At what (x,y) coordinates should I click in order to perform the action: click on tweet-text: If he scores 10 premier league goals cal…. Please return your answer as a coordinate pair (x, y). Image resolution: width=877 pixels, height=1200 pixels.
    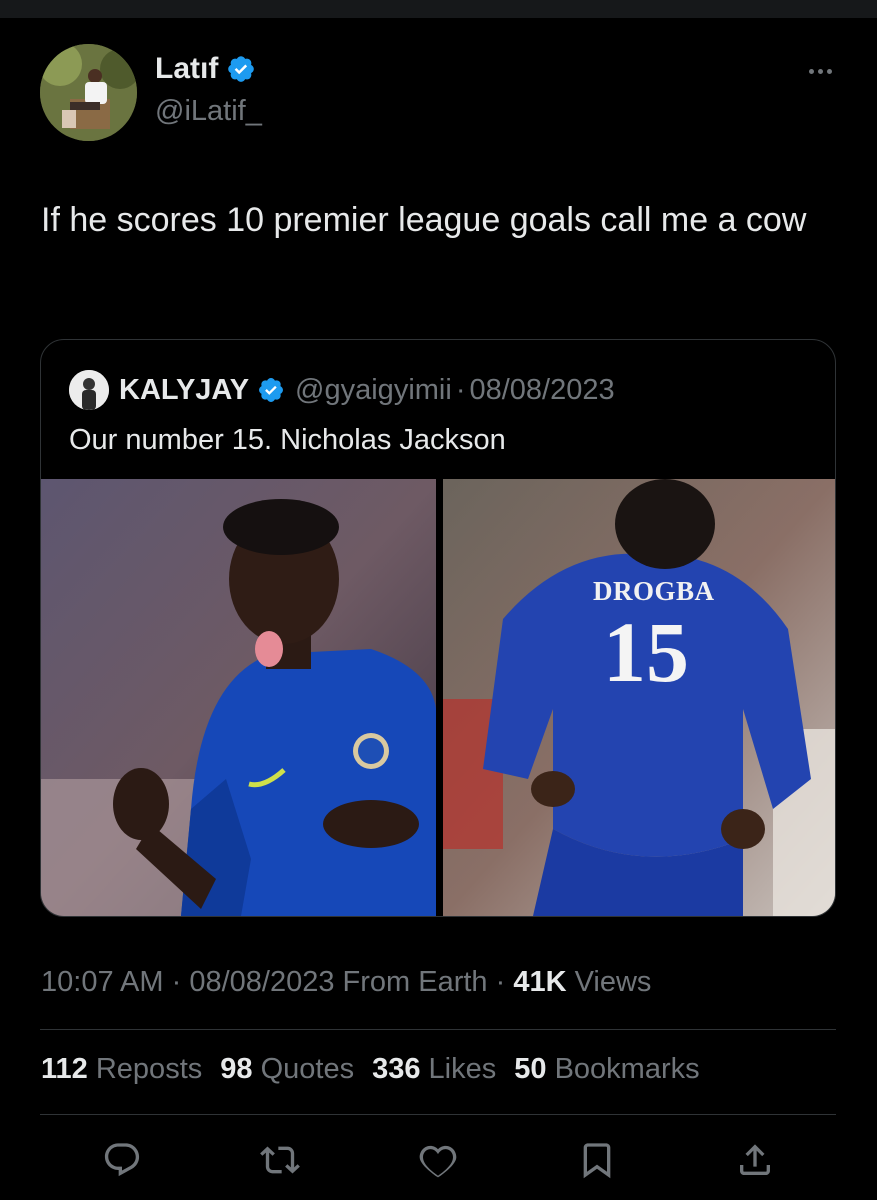
    Looking at the image, I should click on (424, 220).